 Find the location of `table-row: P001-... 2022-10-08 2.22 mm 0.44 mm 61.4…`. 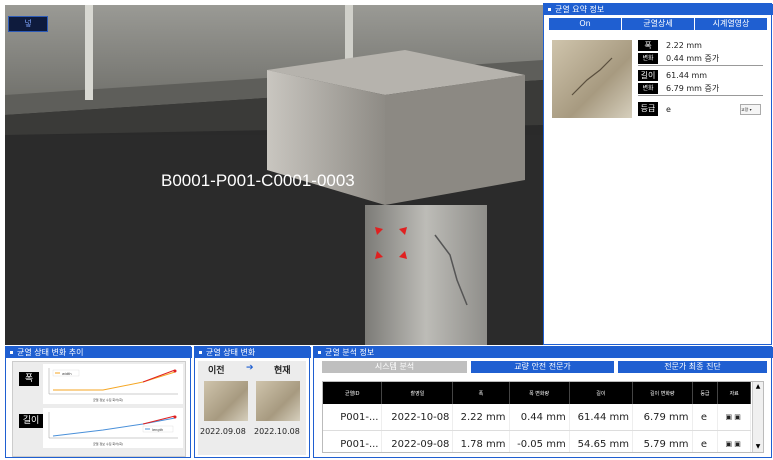

table-row: P001-... 2022-10-08 2.22 mm 0.44 mm 61.4… is located at coordinates (537, 417).